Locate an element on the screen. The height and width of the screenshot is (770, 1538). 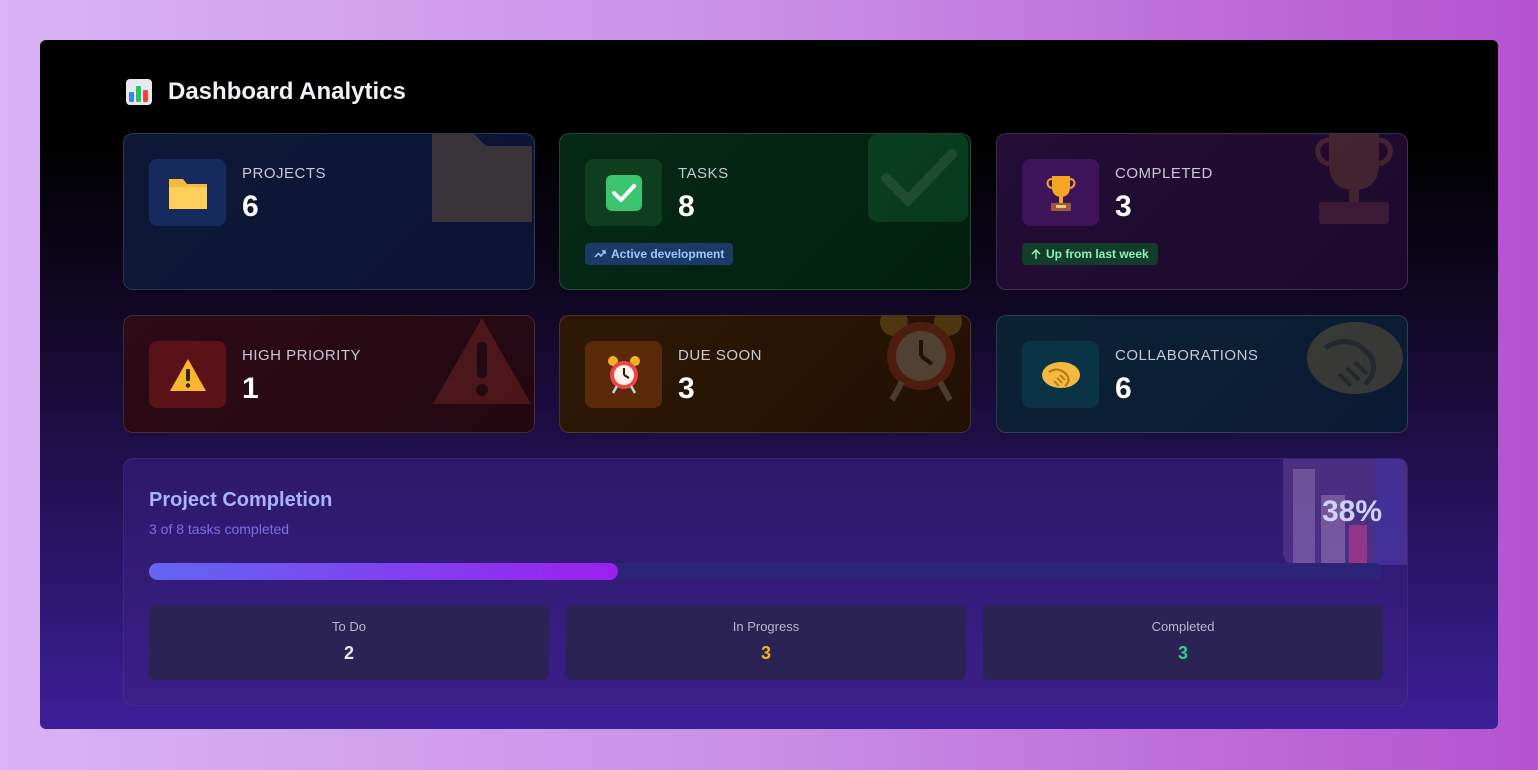
due-soon-icon-box is located at coordinates (623, 374).